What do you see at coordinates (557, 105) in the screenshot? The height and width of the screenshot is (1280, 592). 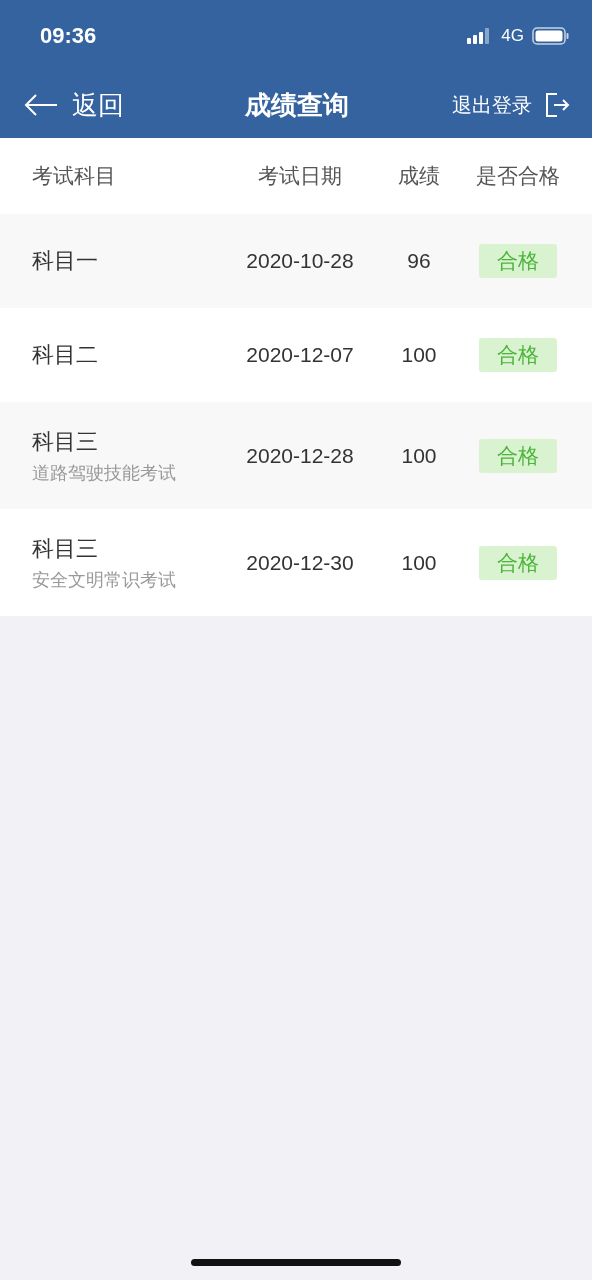 I see `logout-icon` at bounding box center [557, 105].